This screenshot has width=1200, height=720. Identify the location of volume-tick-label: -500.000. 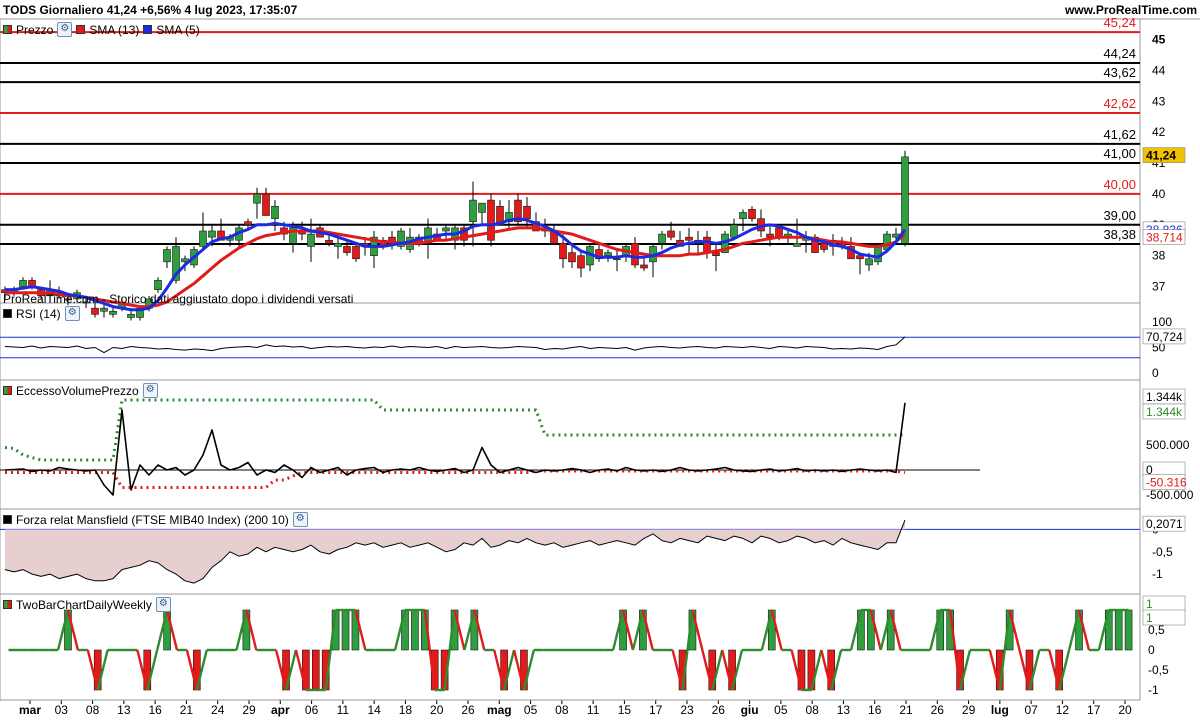
(1170, 495).